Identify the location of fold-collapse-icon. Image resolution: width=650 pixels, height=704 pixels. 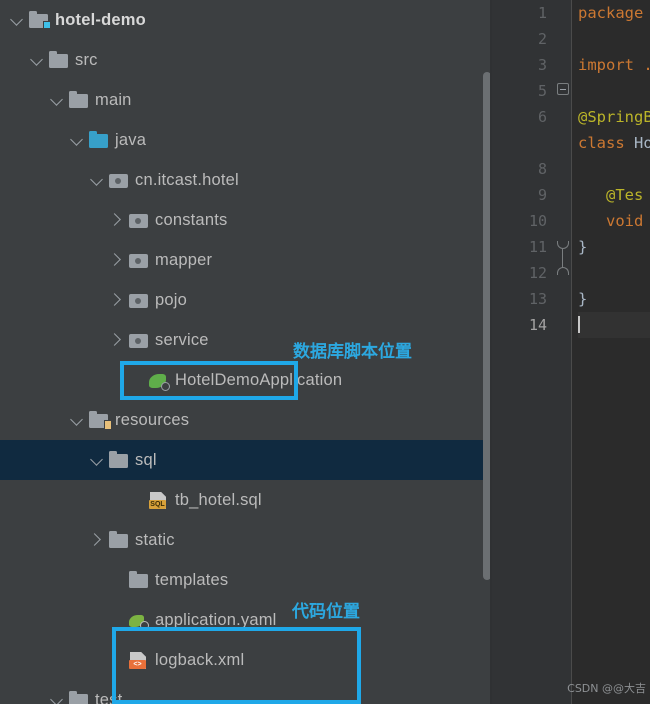
(563, 89).